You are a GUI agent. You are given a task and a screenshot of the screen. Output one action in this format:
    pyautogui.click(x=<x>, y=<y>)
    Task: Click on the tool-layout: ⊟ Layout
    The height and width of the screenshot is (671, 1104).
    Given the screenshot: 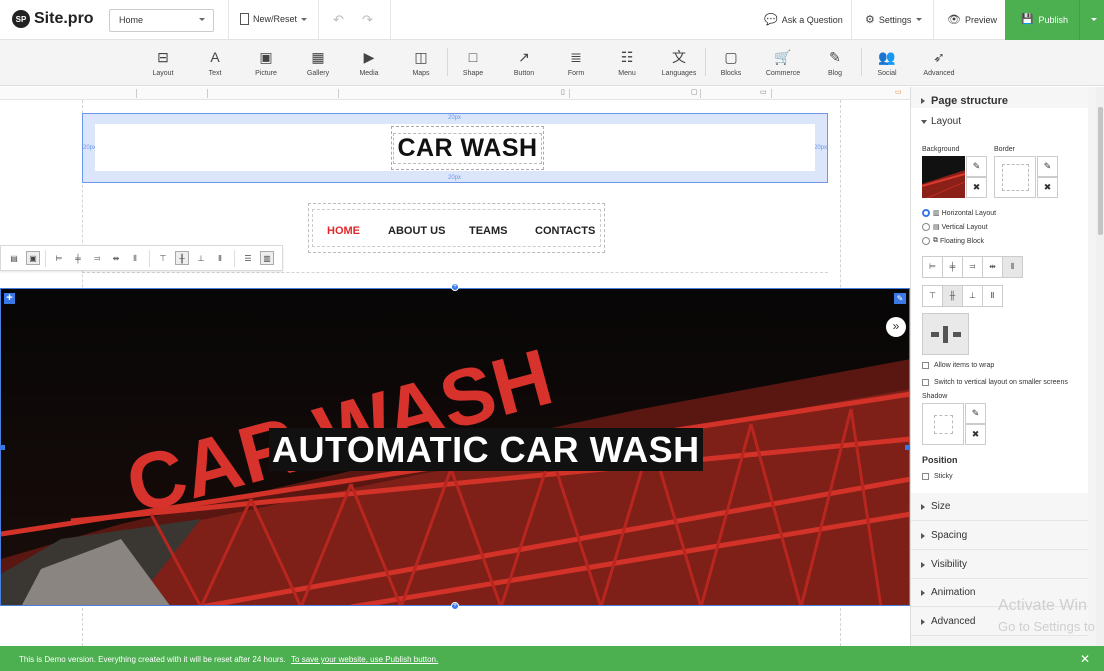 What is the action you would take?
    pyautogui.click(x=163, y=62)
    